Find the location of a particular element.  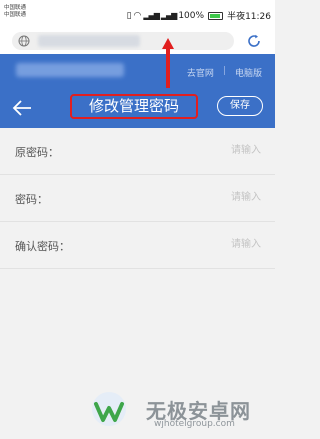

banner-links: 去官网 | 电脑版 is located at coordinates (224, 72).